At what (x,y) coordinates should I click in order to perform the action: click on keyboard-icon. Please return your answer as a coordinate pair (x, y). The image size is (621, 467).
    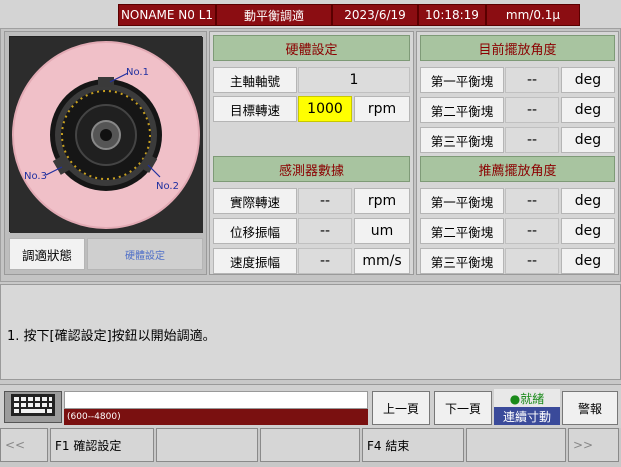
    Looking at the image, I should click on (33, 407).